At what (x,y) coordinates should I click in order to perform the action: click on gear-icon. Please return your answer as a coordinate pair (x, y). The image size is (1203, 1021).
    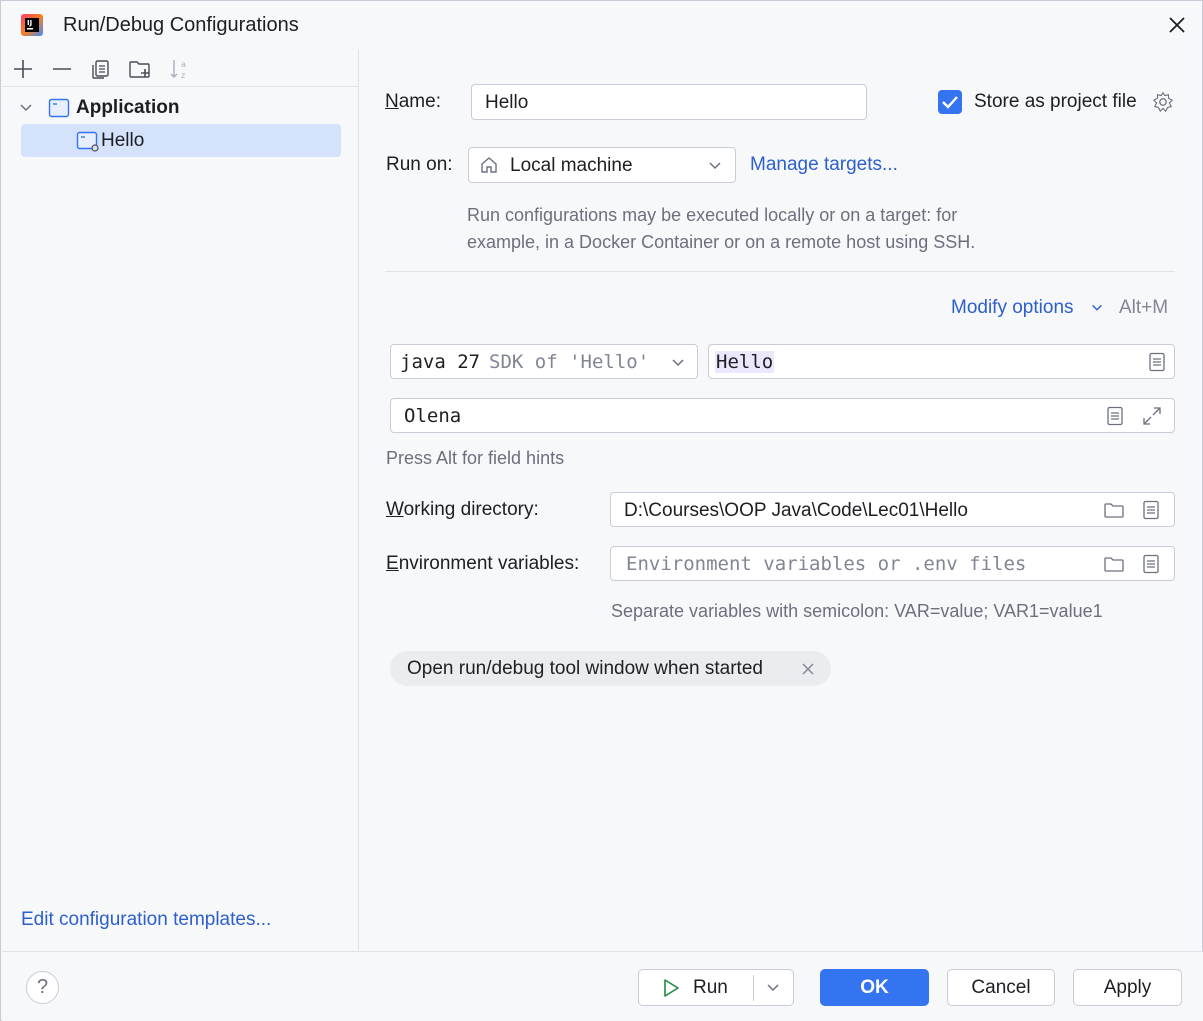
    Looking at the image, I should click on (1163, 102).